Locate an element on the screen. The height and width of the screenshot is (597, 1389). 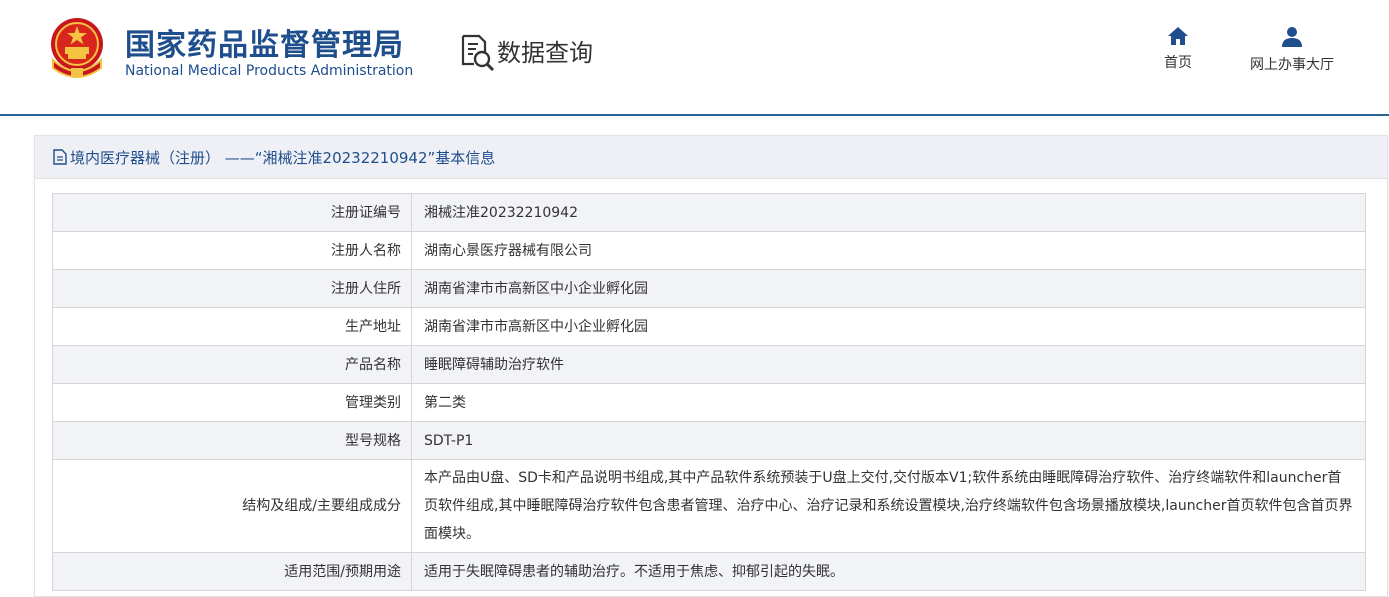
row-label: 生产地址 is located at coordinates (232, 326).